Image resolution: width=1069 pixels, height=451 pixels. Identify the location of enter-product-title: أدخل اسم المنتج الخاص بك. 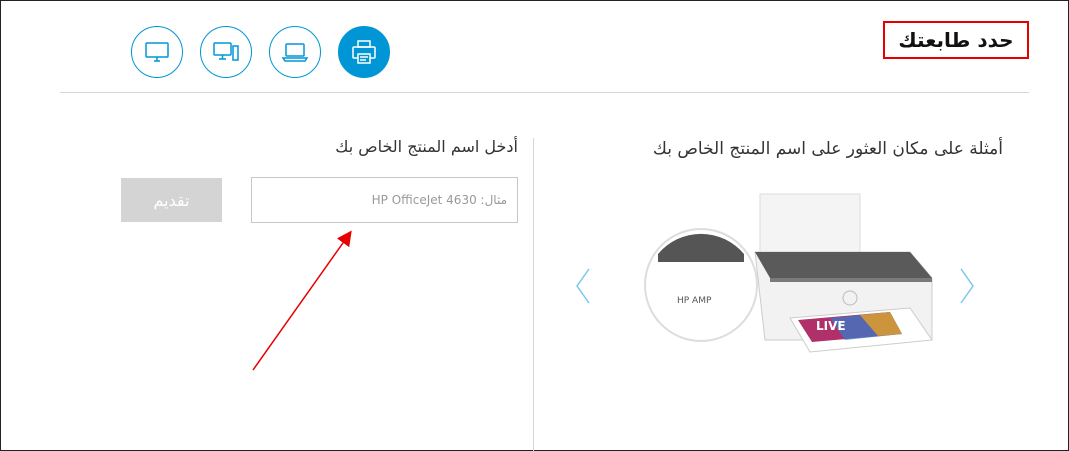
(426, 146).